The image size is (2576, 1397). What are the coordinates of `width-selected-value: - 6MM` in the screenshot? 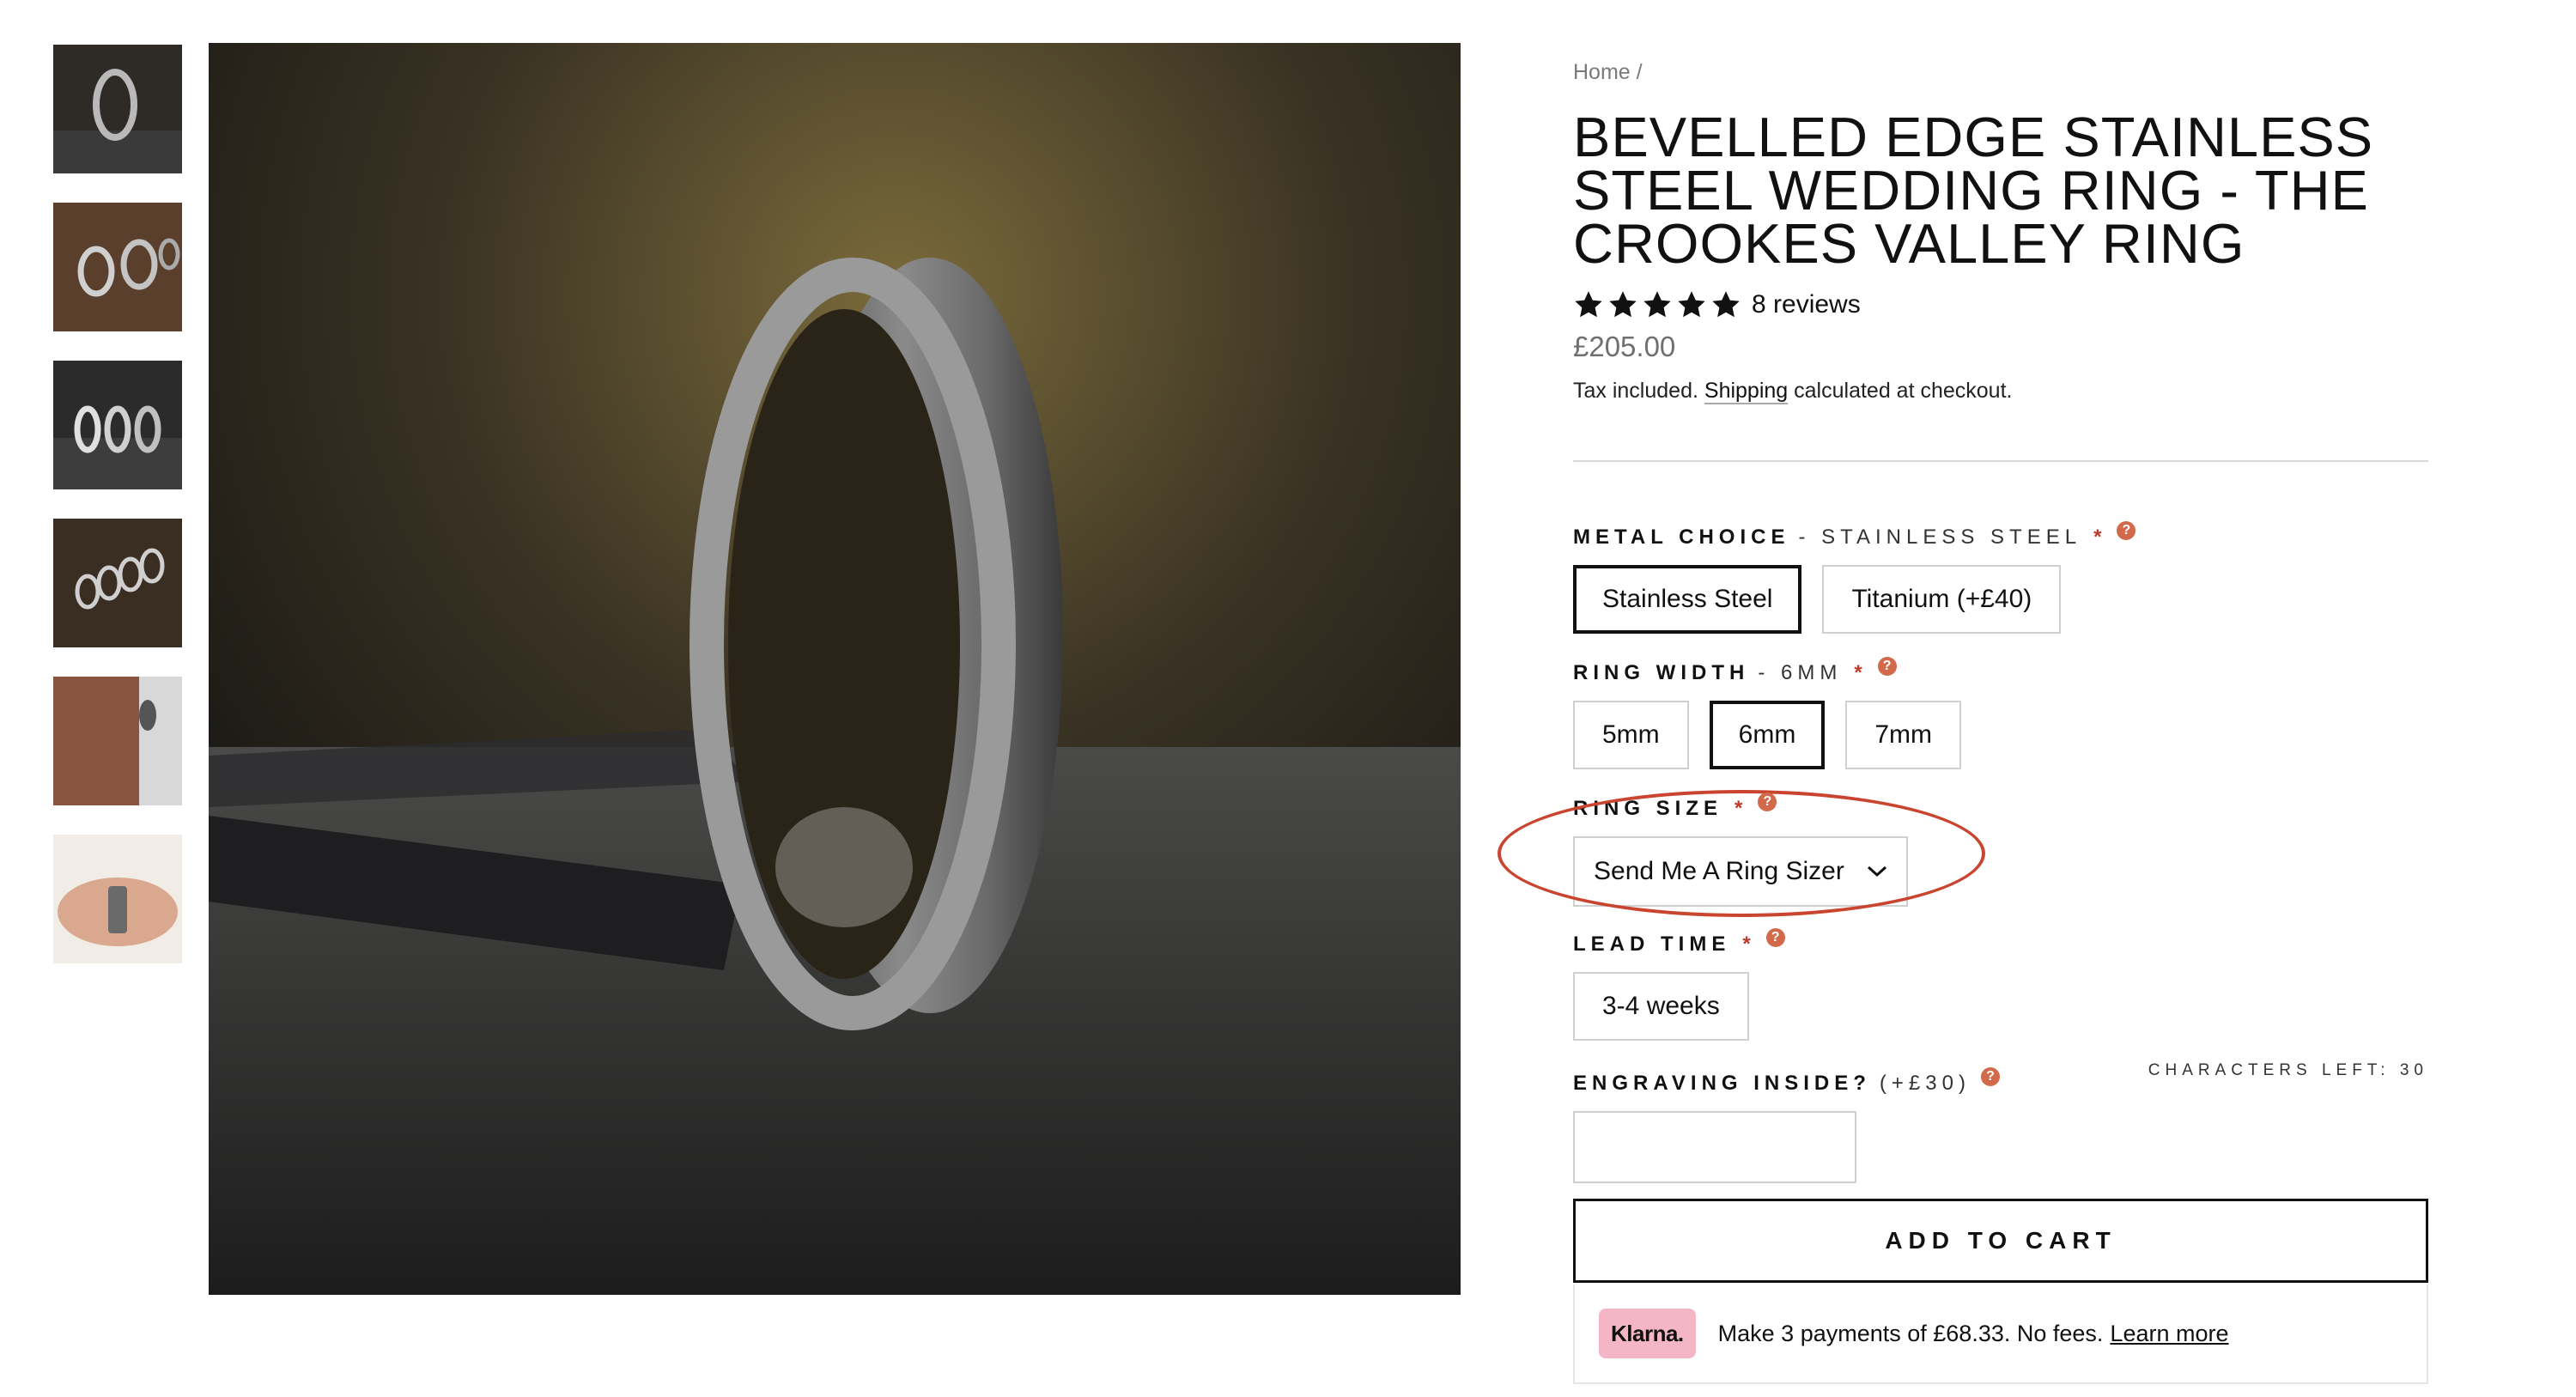 It's located at (1800, 672).